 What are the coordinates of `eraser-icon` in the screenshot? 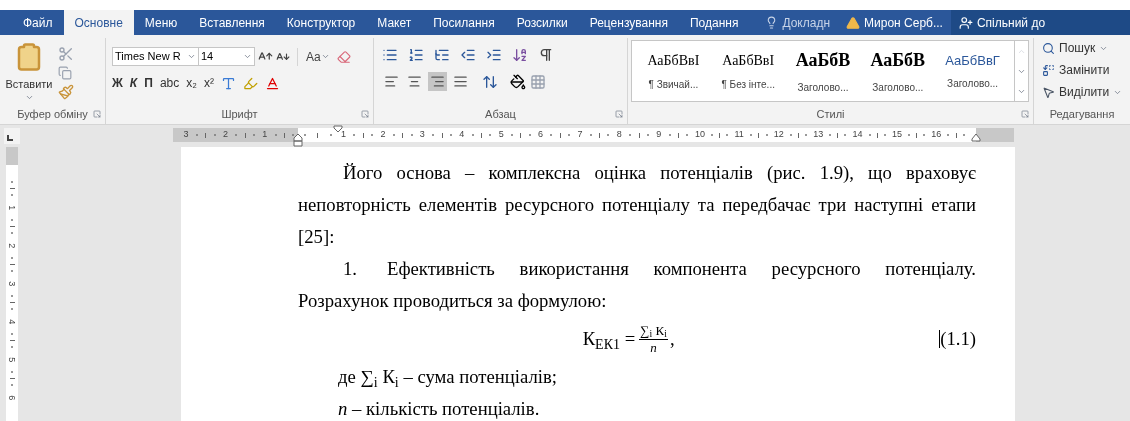 It's located at (343, 56).